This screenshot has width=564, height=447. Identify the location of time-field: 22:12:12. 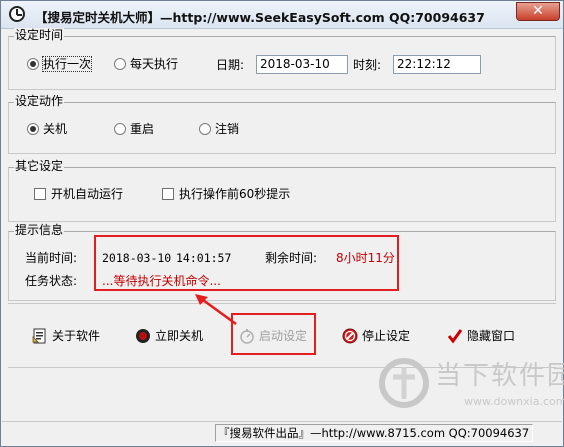
(437, 64).